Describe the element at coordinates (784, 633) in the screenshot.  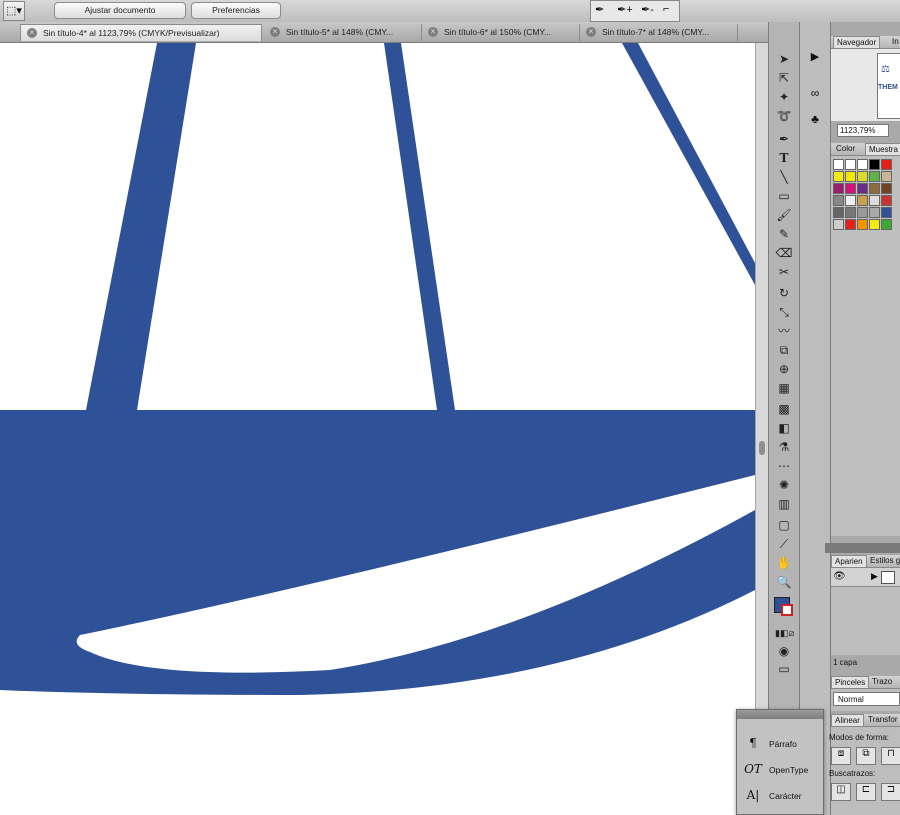
I see `color-mode-icon: ▮◧⧄` at that location.